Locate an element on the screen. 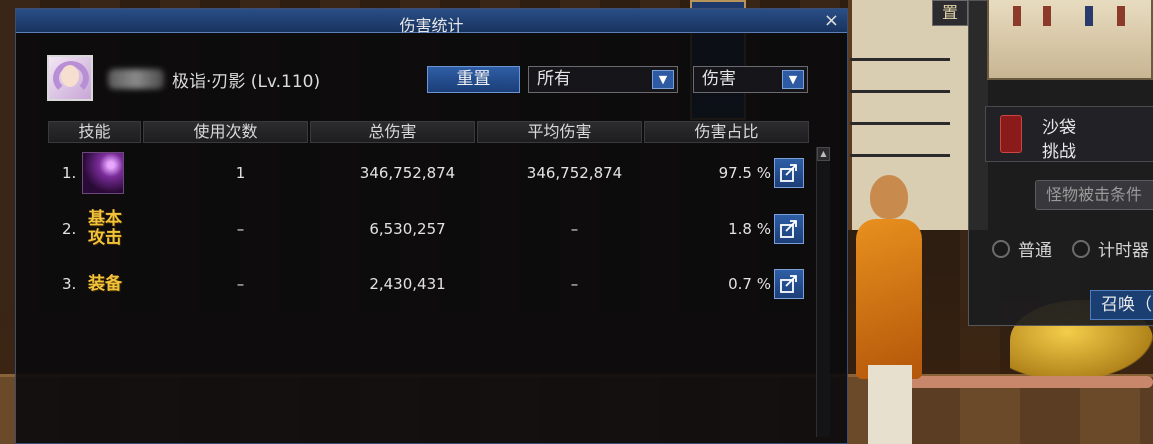  filter-select-value: 所有 is located at coordinates (554, 79).